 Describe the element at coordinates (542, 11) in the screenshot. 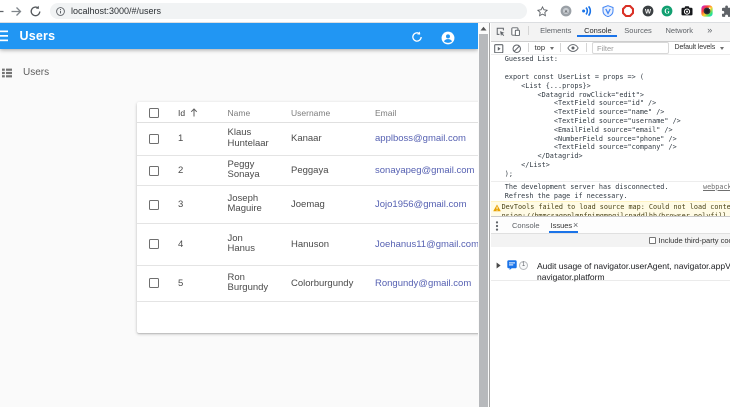

I see `bookmark-star-icon` at that location.